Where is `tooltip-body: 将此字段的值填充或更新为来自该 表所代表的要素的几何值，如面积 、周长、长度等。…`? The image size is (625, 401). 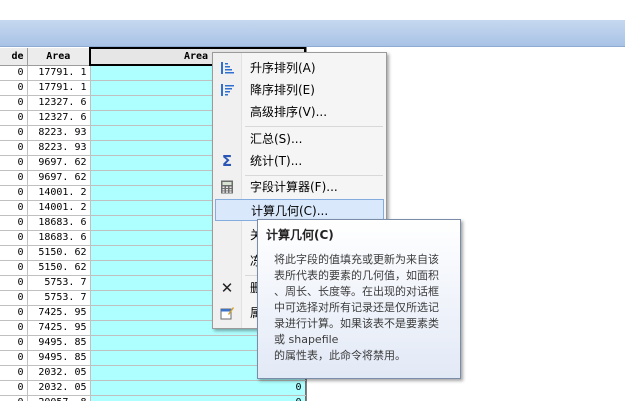 tooltip-body: 将此字段的值填充或更新为来自该 表所代表的要素的几何值，如面积 、周长、长度等。… is located at coordinates (356, 307).